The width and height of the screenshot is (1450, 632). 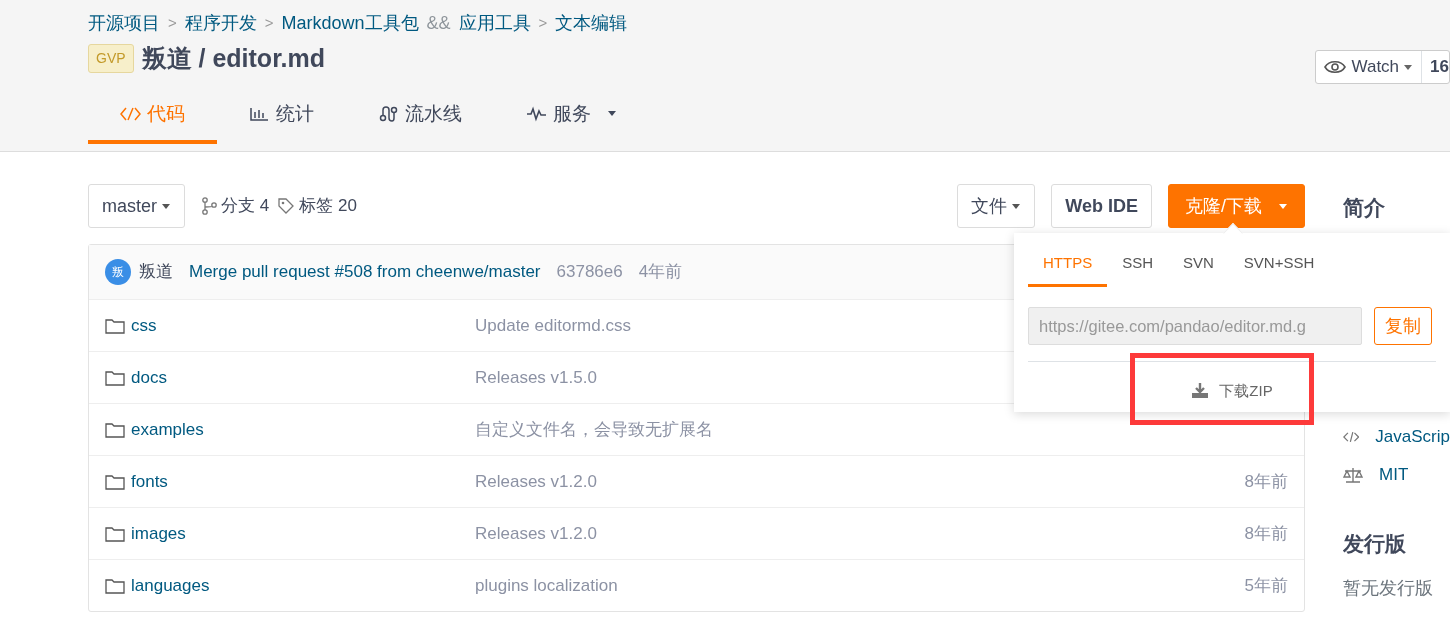 I want to click on protocol-tab: SVN, so click(x=1198, y=265).